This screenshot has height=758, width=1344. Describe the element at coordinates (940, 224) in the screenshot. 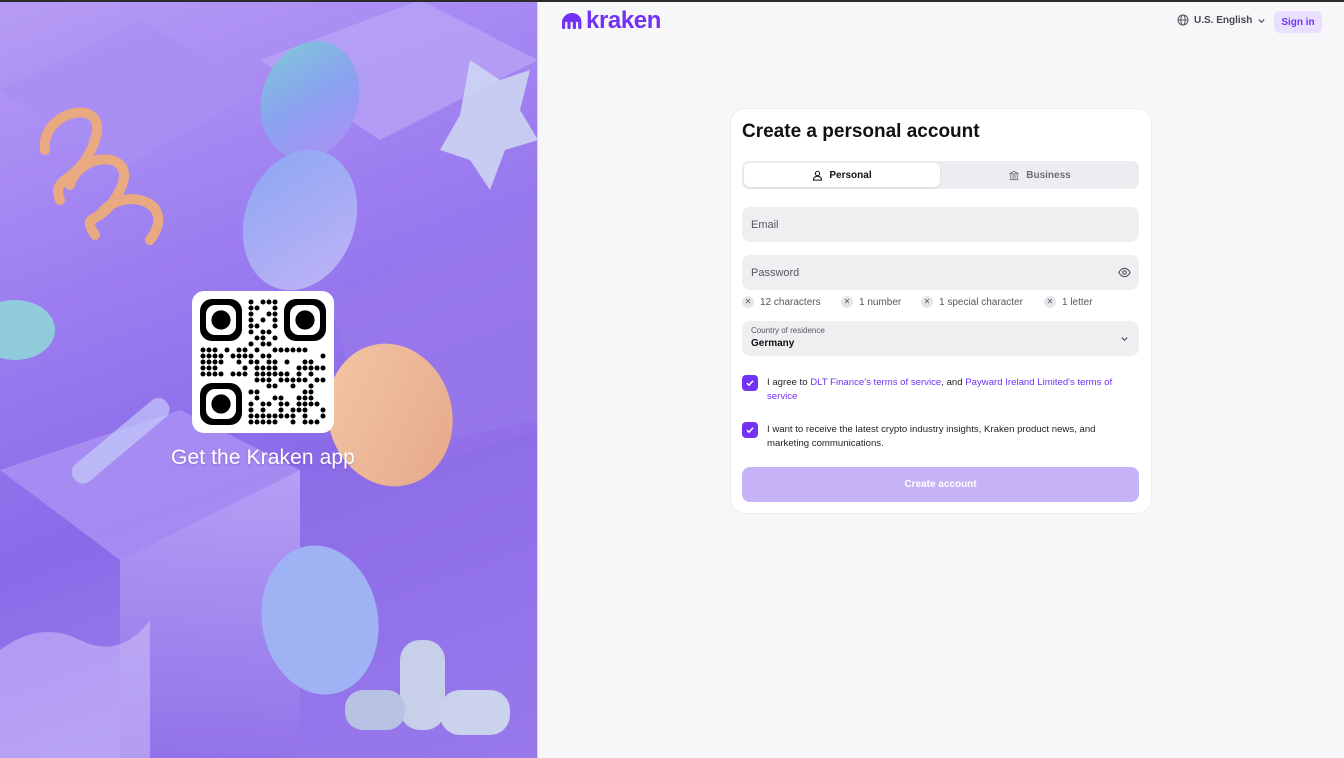

I see `email-field: Email` at that location.